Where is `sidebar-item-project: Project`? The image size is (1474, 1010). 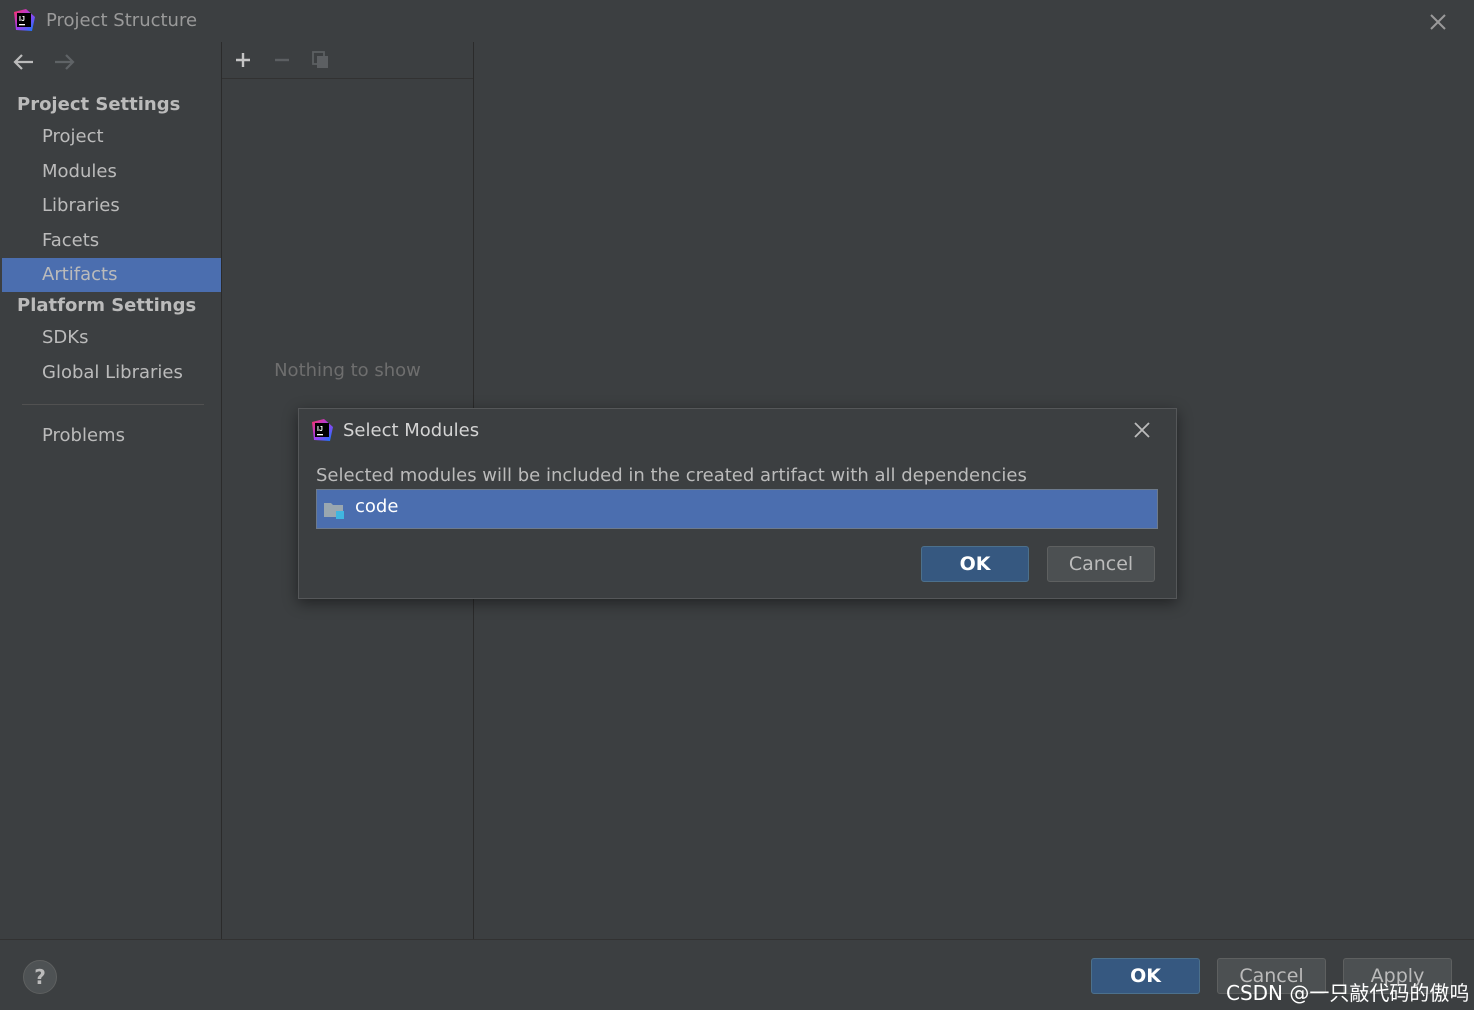 sidebar-item-project: Project is located at coordinates (111, 137).